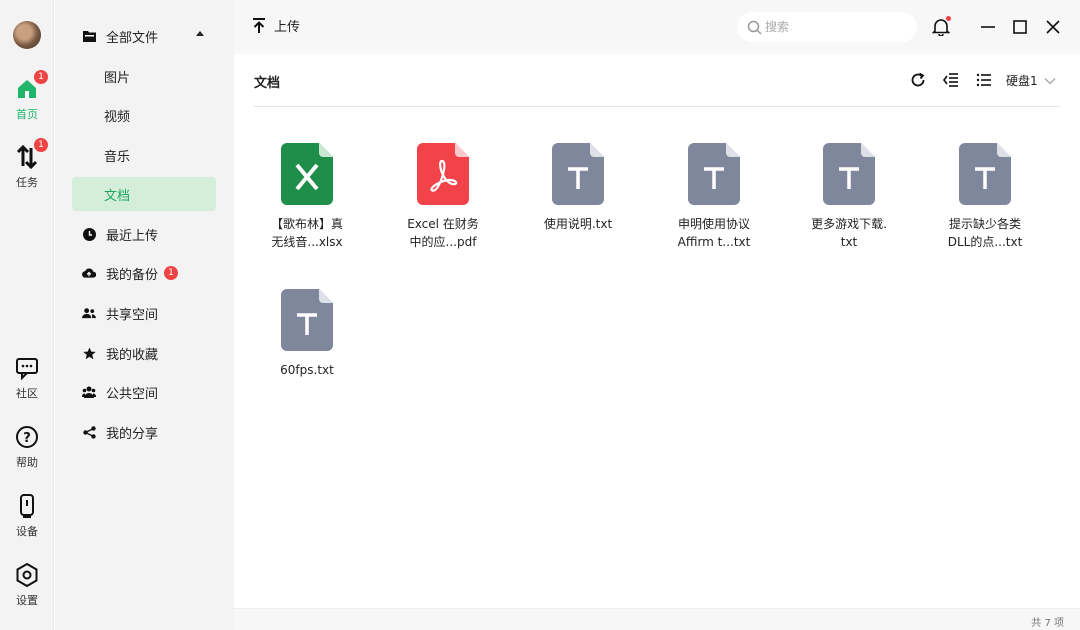 This screenshot has width=1080, height=630. What do you see at coordinates (835, 27) in the screenshot?
I see `search-input` at bounding box center [835, 27].